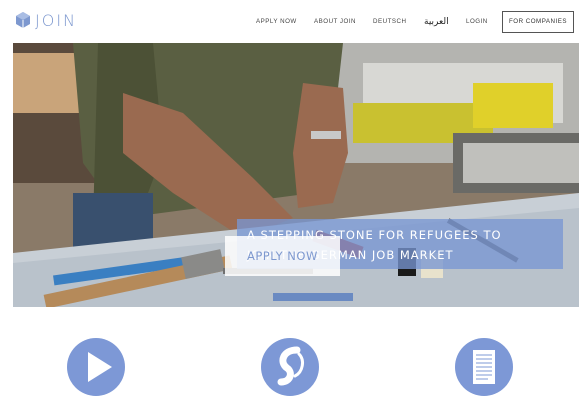  What do you see at coordinates (100, 367) in the screenshot?
I see `play-icon` at bounding box center [100, 367].